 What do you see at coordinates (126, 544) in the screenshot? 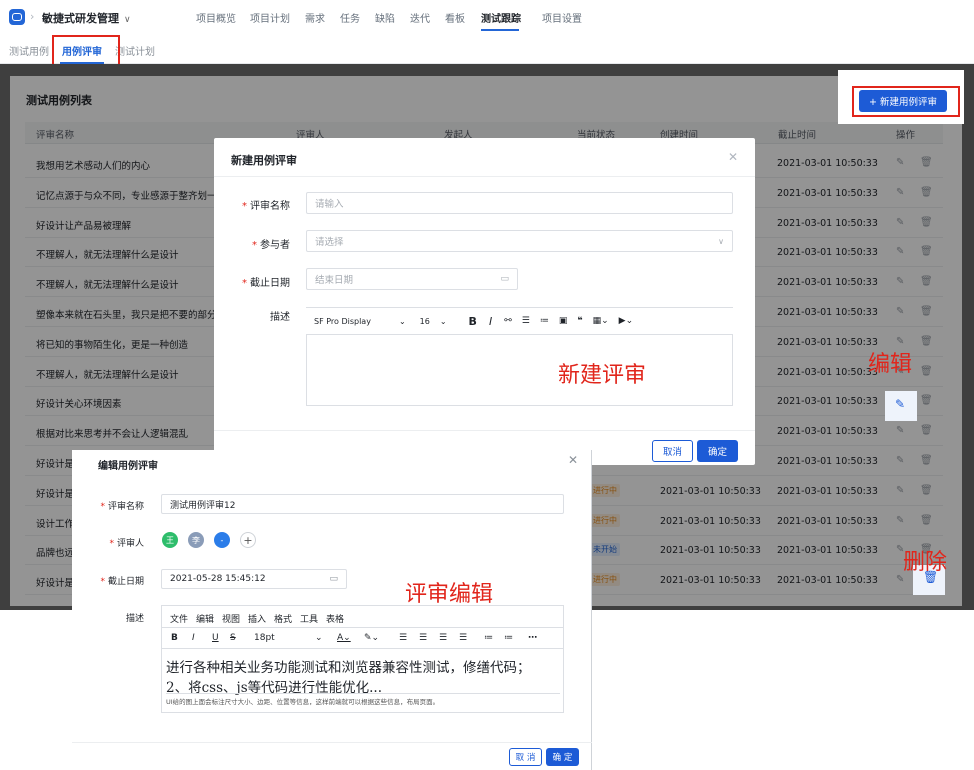
I see `reviewers-label: * 评审人` at bounding box center [126, 544].